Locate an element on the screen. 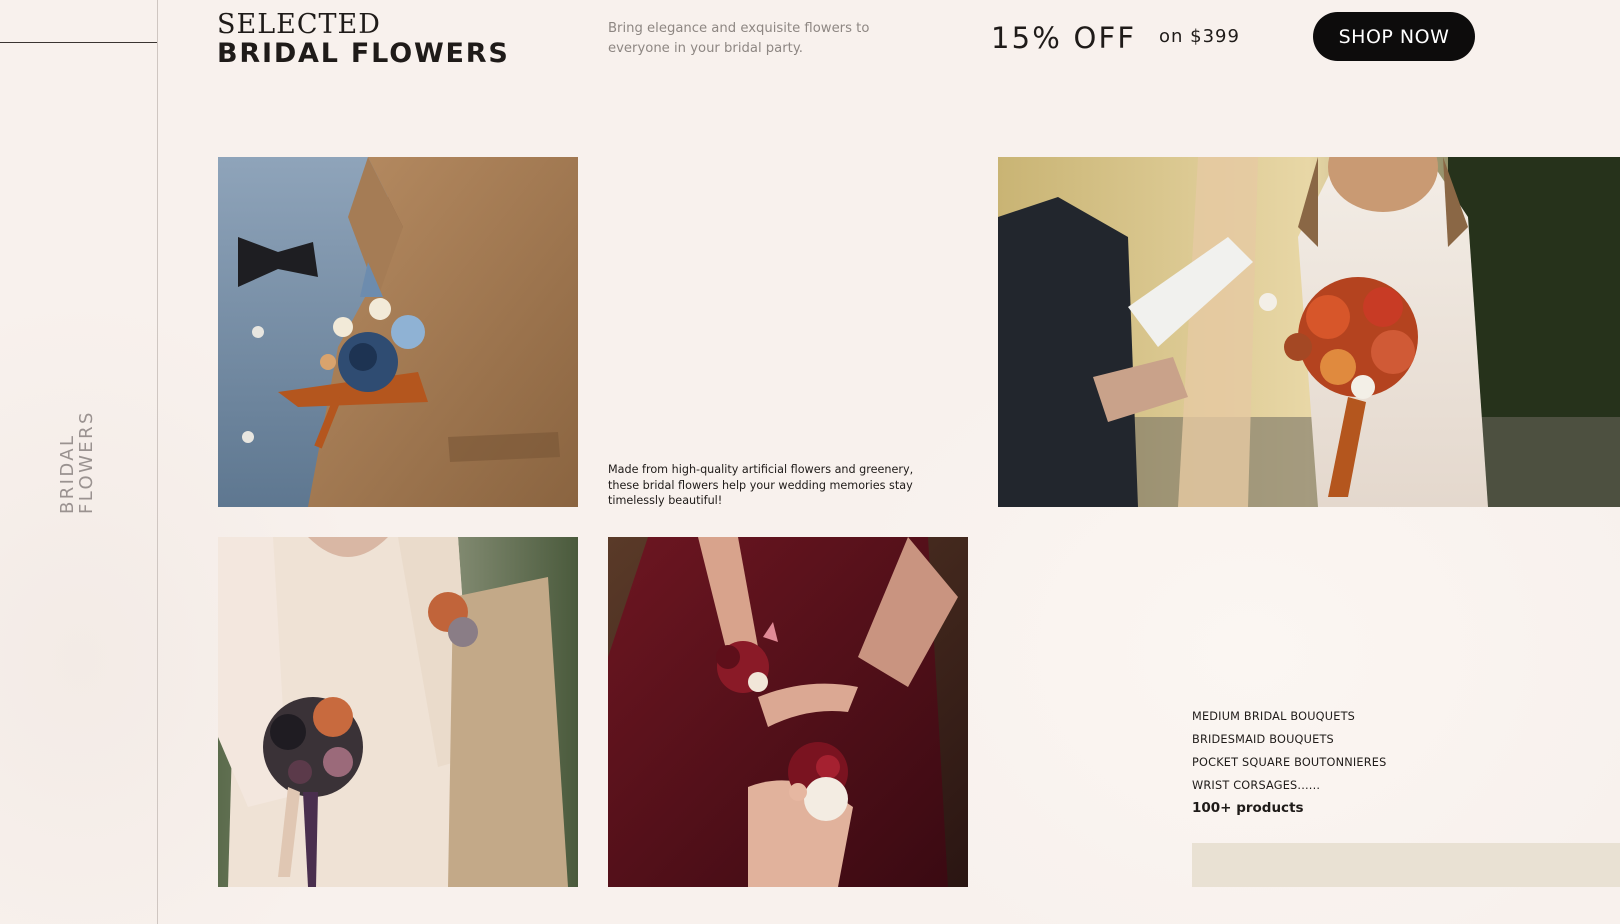 The height and width of the screenshot is (924, 1620). corsage-illustration is located at coordinates (788, 712).